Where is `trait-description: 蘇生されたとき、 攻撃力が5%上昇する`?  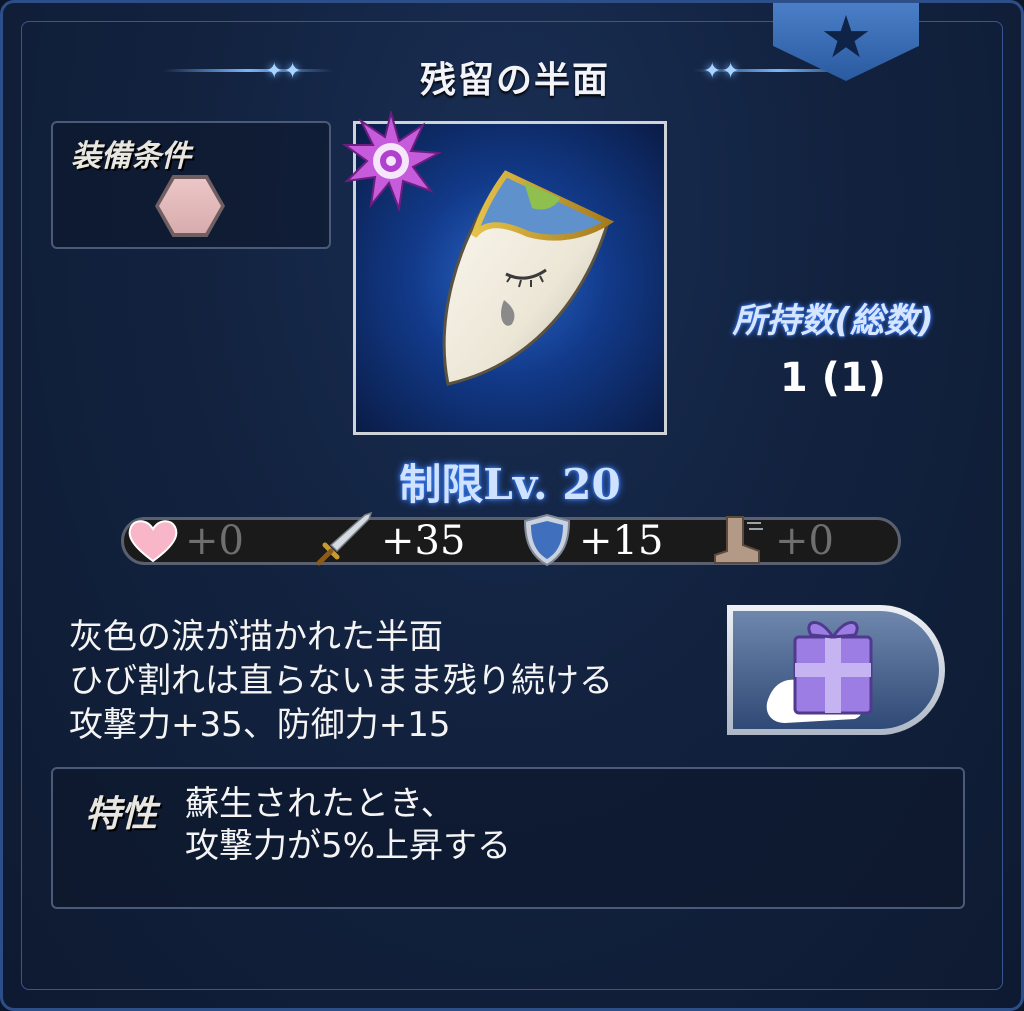
trait-description: 蘇生されたとき、 攻撃力が5%上昇する is located at coordinates (555, 825).